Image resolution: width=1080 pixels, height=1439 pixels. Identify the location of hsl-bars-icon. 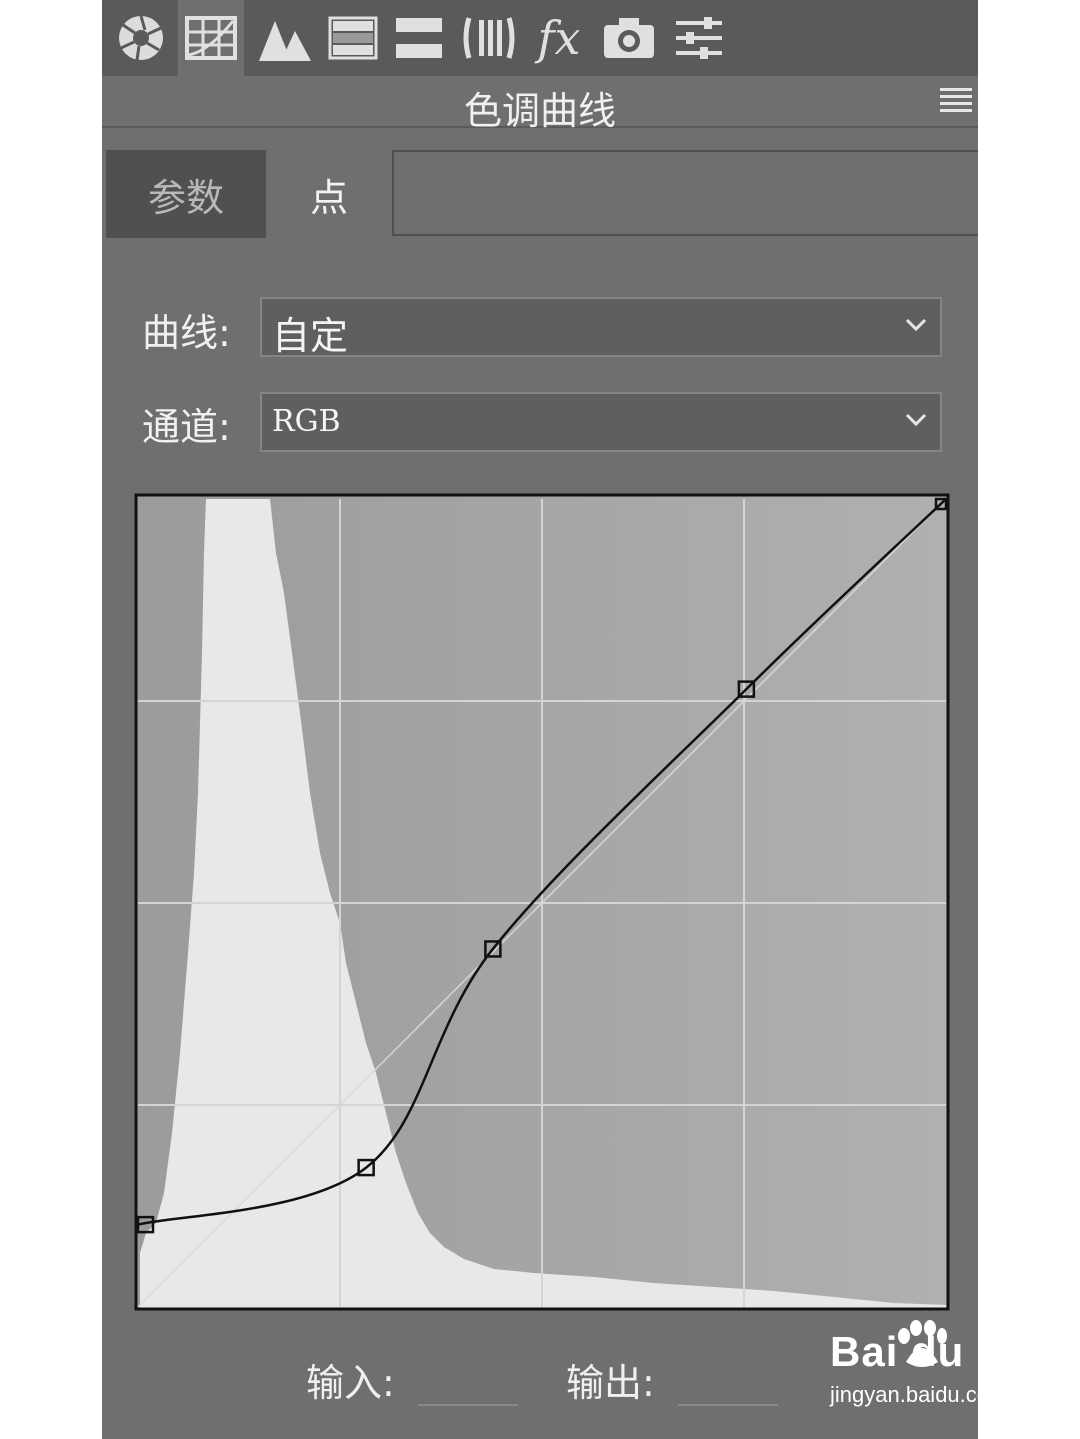
(419, 38).